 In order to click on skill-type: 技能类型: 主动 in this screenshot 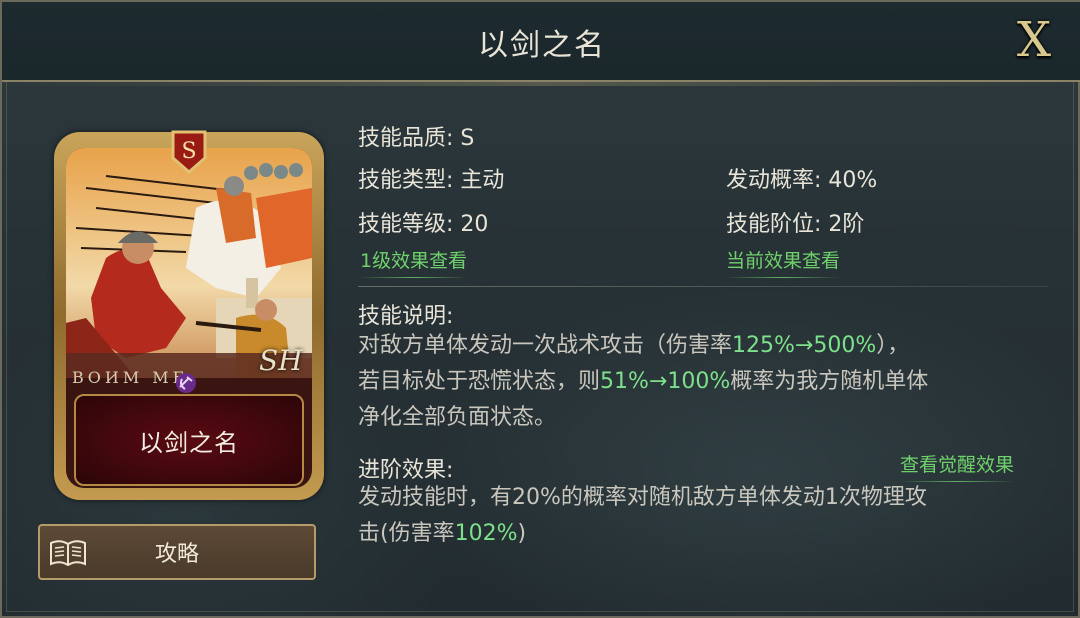, I will do `click(431, 178)`.